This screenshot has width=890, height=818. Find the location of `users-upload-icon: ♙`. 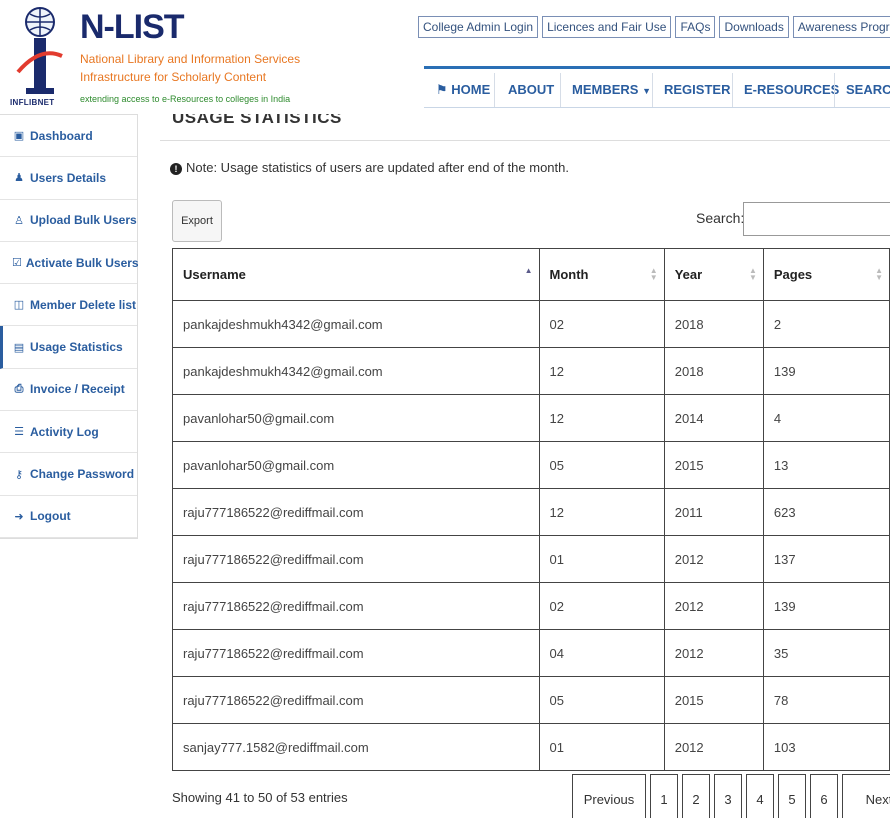

users-upload-icon: ♙ is located at coordinates (19, 220).